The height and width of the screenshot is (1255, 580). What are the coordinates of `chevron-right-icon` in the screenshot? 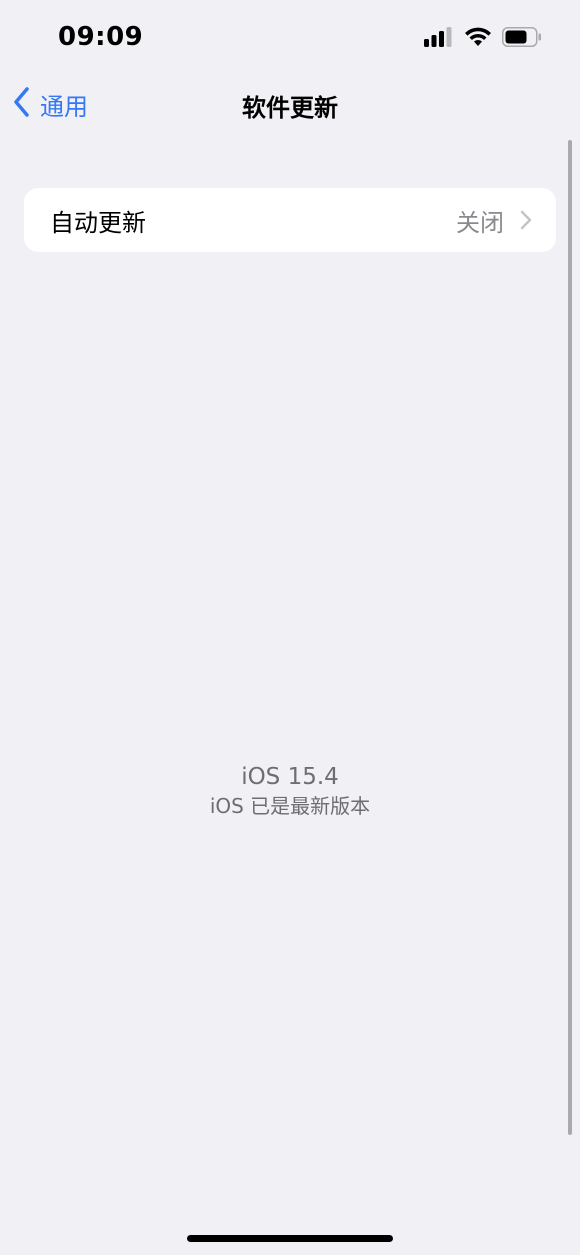 It's located at (526, 222).